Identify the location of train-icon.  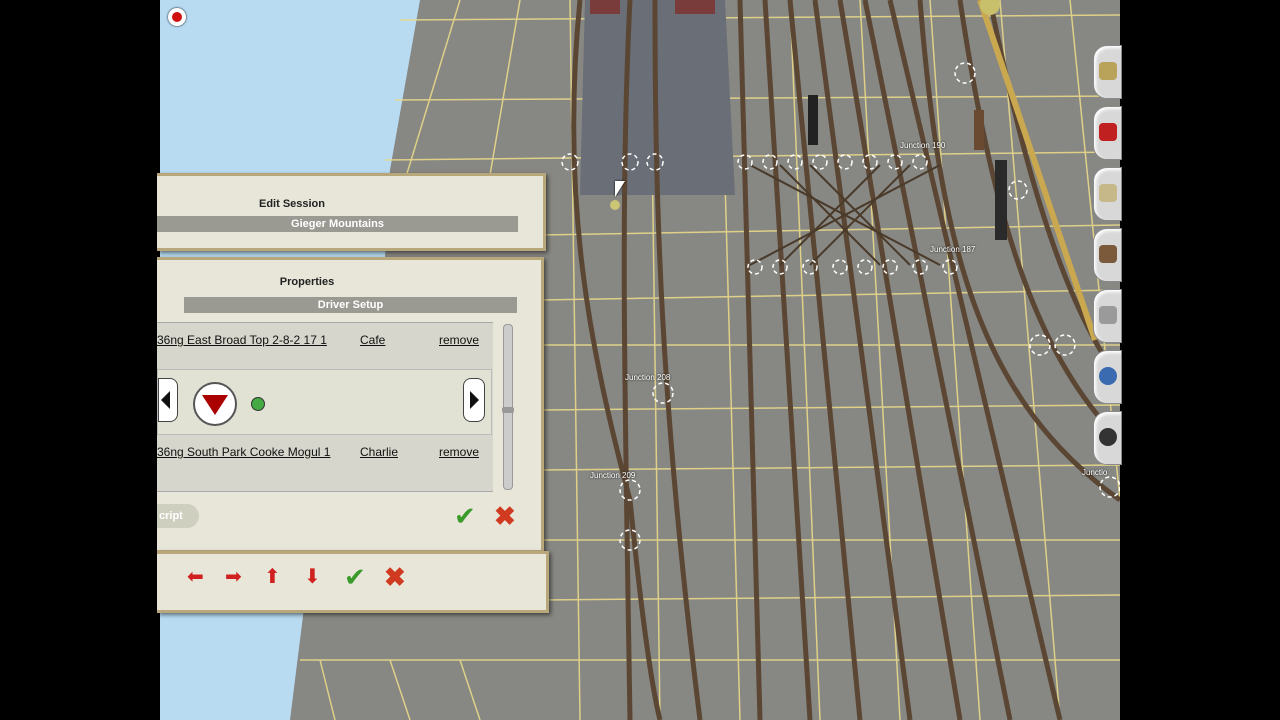
(1107, 438).